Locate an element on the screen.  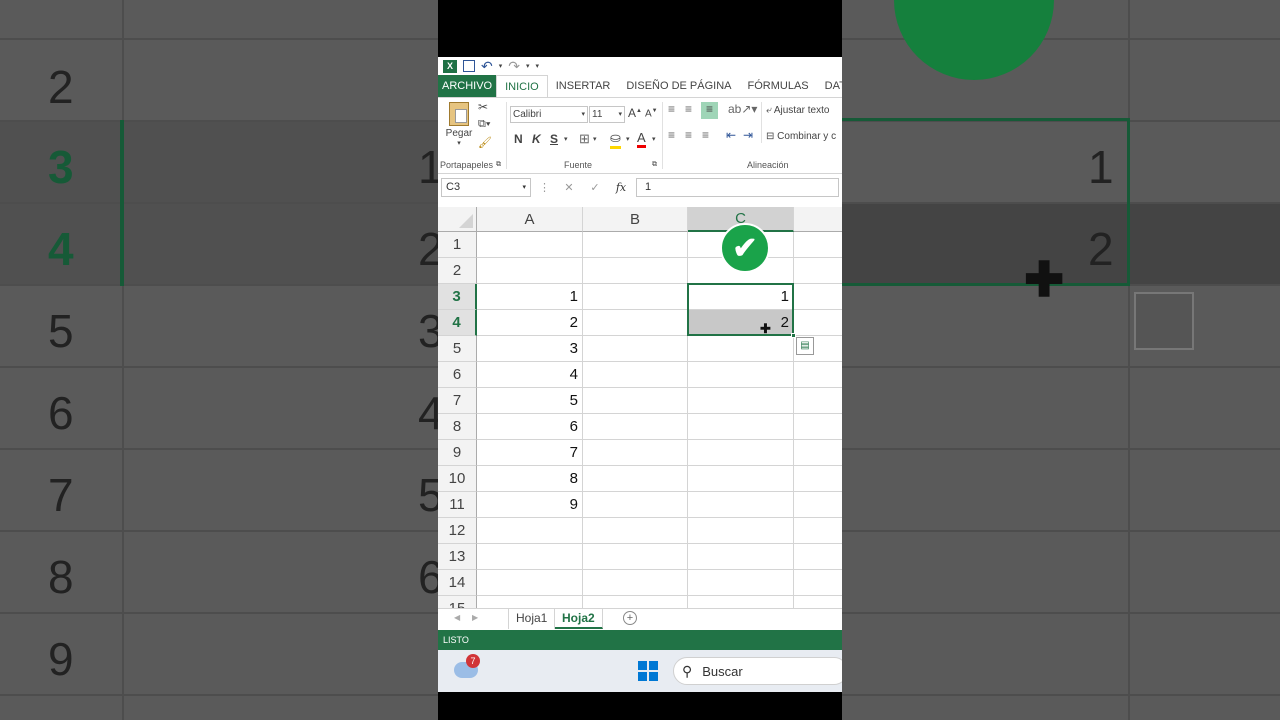
format-painter-icon: 🖌 is located at coordinates (485, 142).